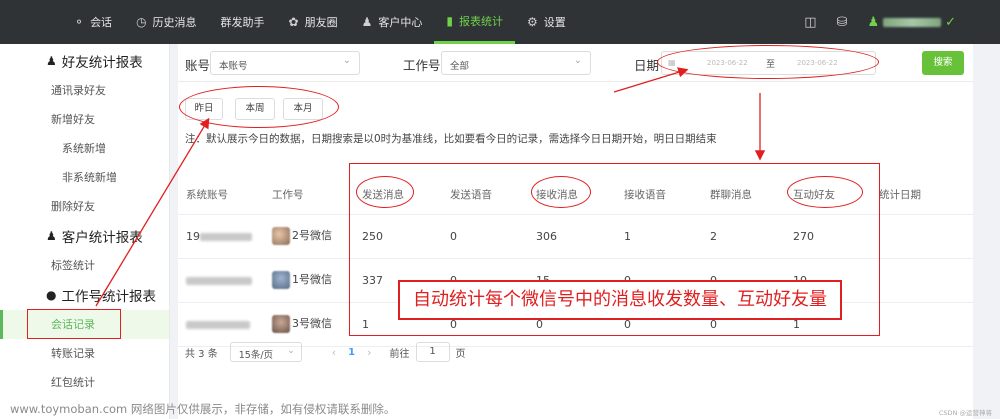 This screenshot has height=419, width=1000. I want to click on search-button: 搜索, so click(943, 63).